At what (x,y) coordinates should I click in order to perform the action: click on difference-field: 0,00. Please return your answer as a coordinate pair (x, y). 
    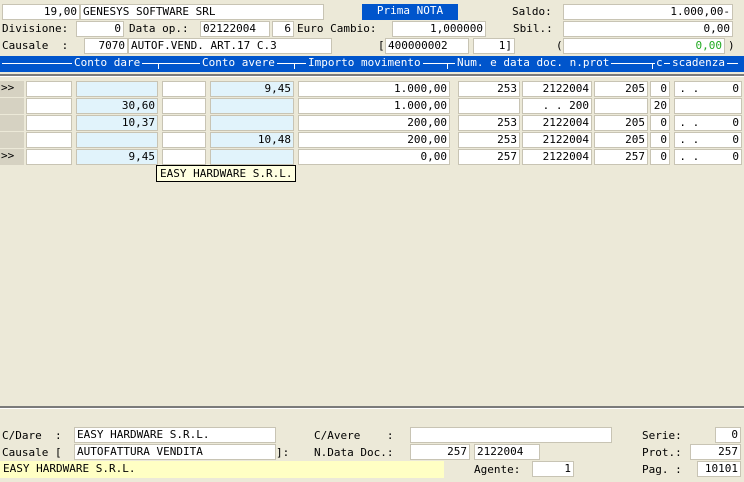
    Looking at the image, I should click on (644, 46).